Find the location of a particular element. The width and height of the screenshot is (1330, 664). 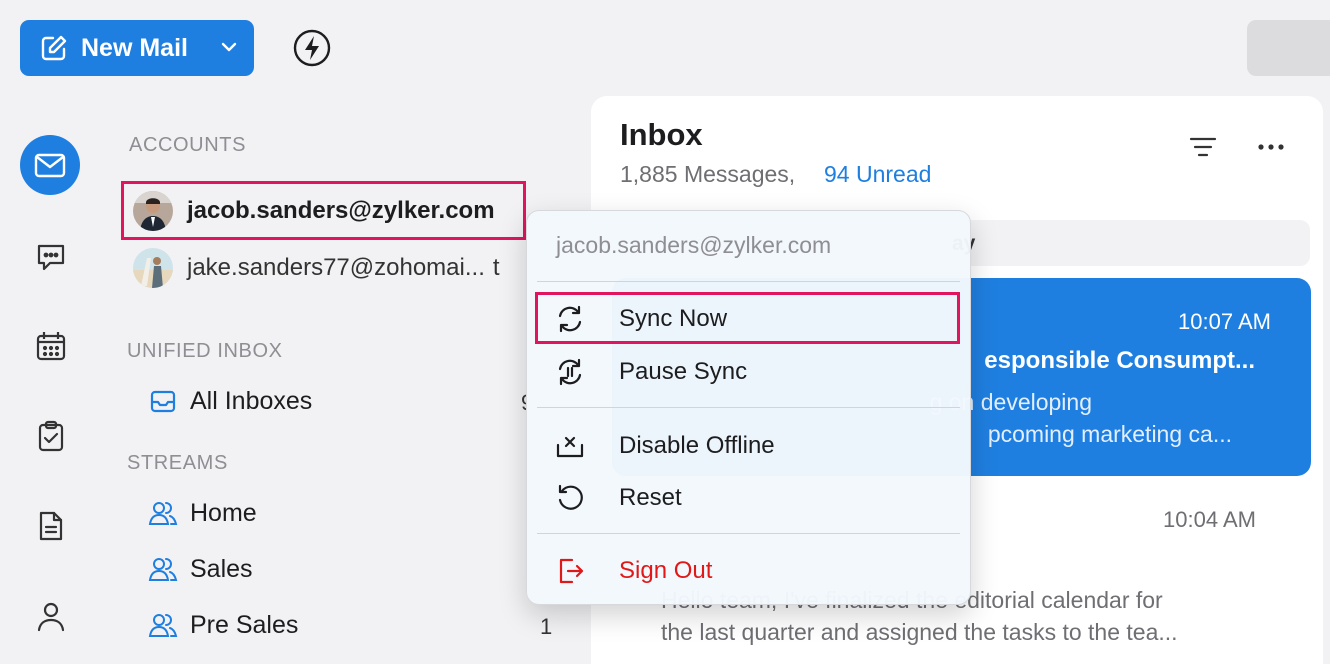

chat-icon is located at coordinates (51, 257).